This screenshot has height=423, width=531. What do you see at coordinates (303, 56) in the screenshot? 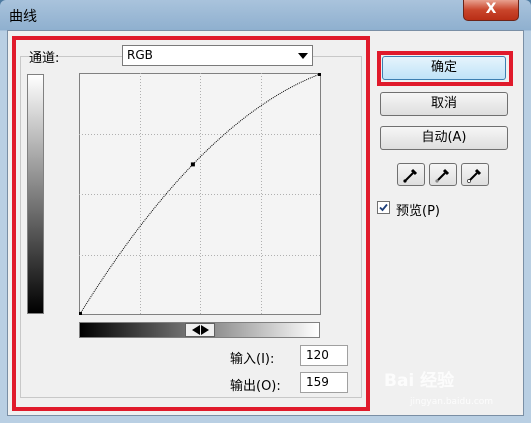
I see `chevron-down-icon` at bounding box center [303, 56].